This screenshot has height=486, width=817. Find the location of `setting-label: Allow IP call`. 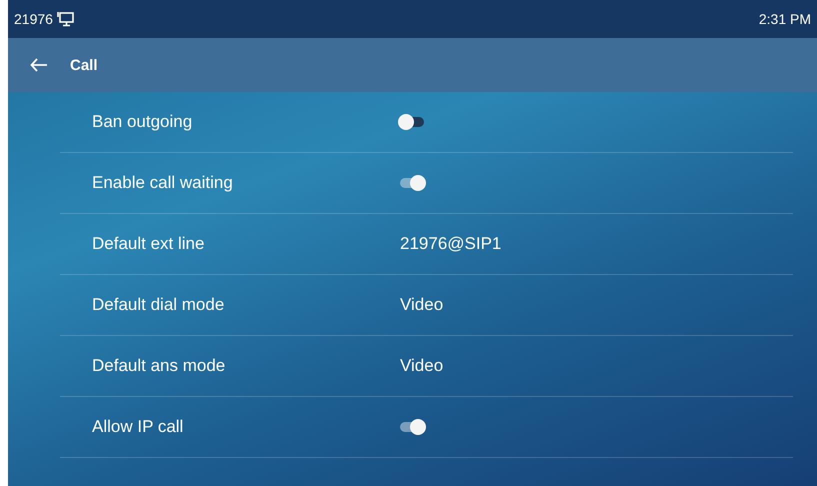

setting-label: Allow IP call is located at coordinates (137, 427).